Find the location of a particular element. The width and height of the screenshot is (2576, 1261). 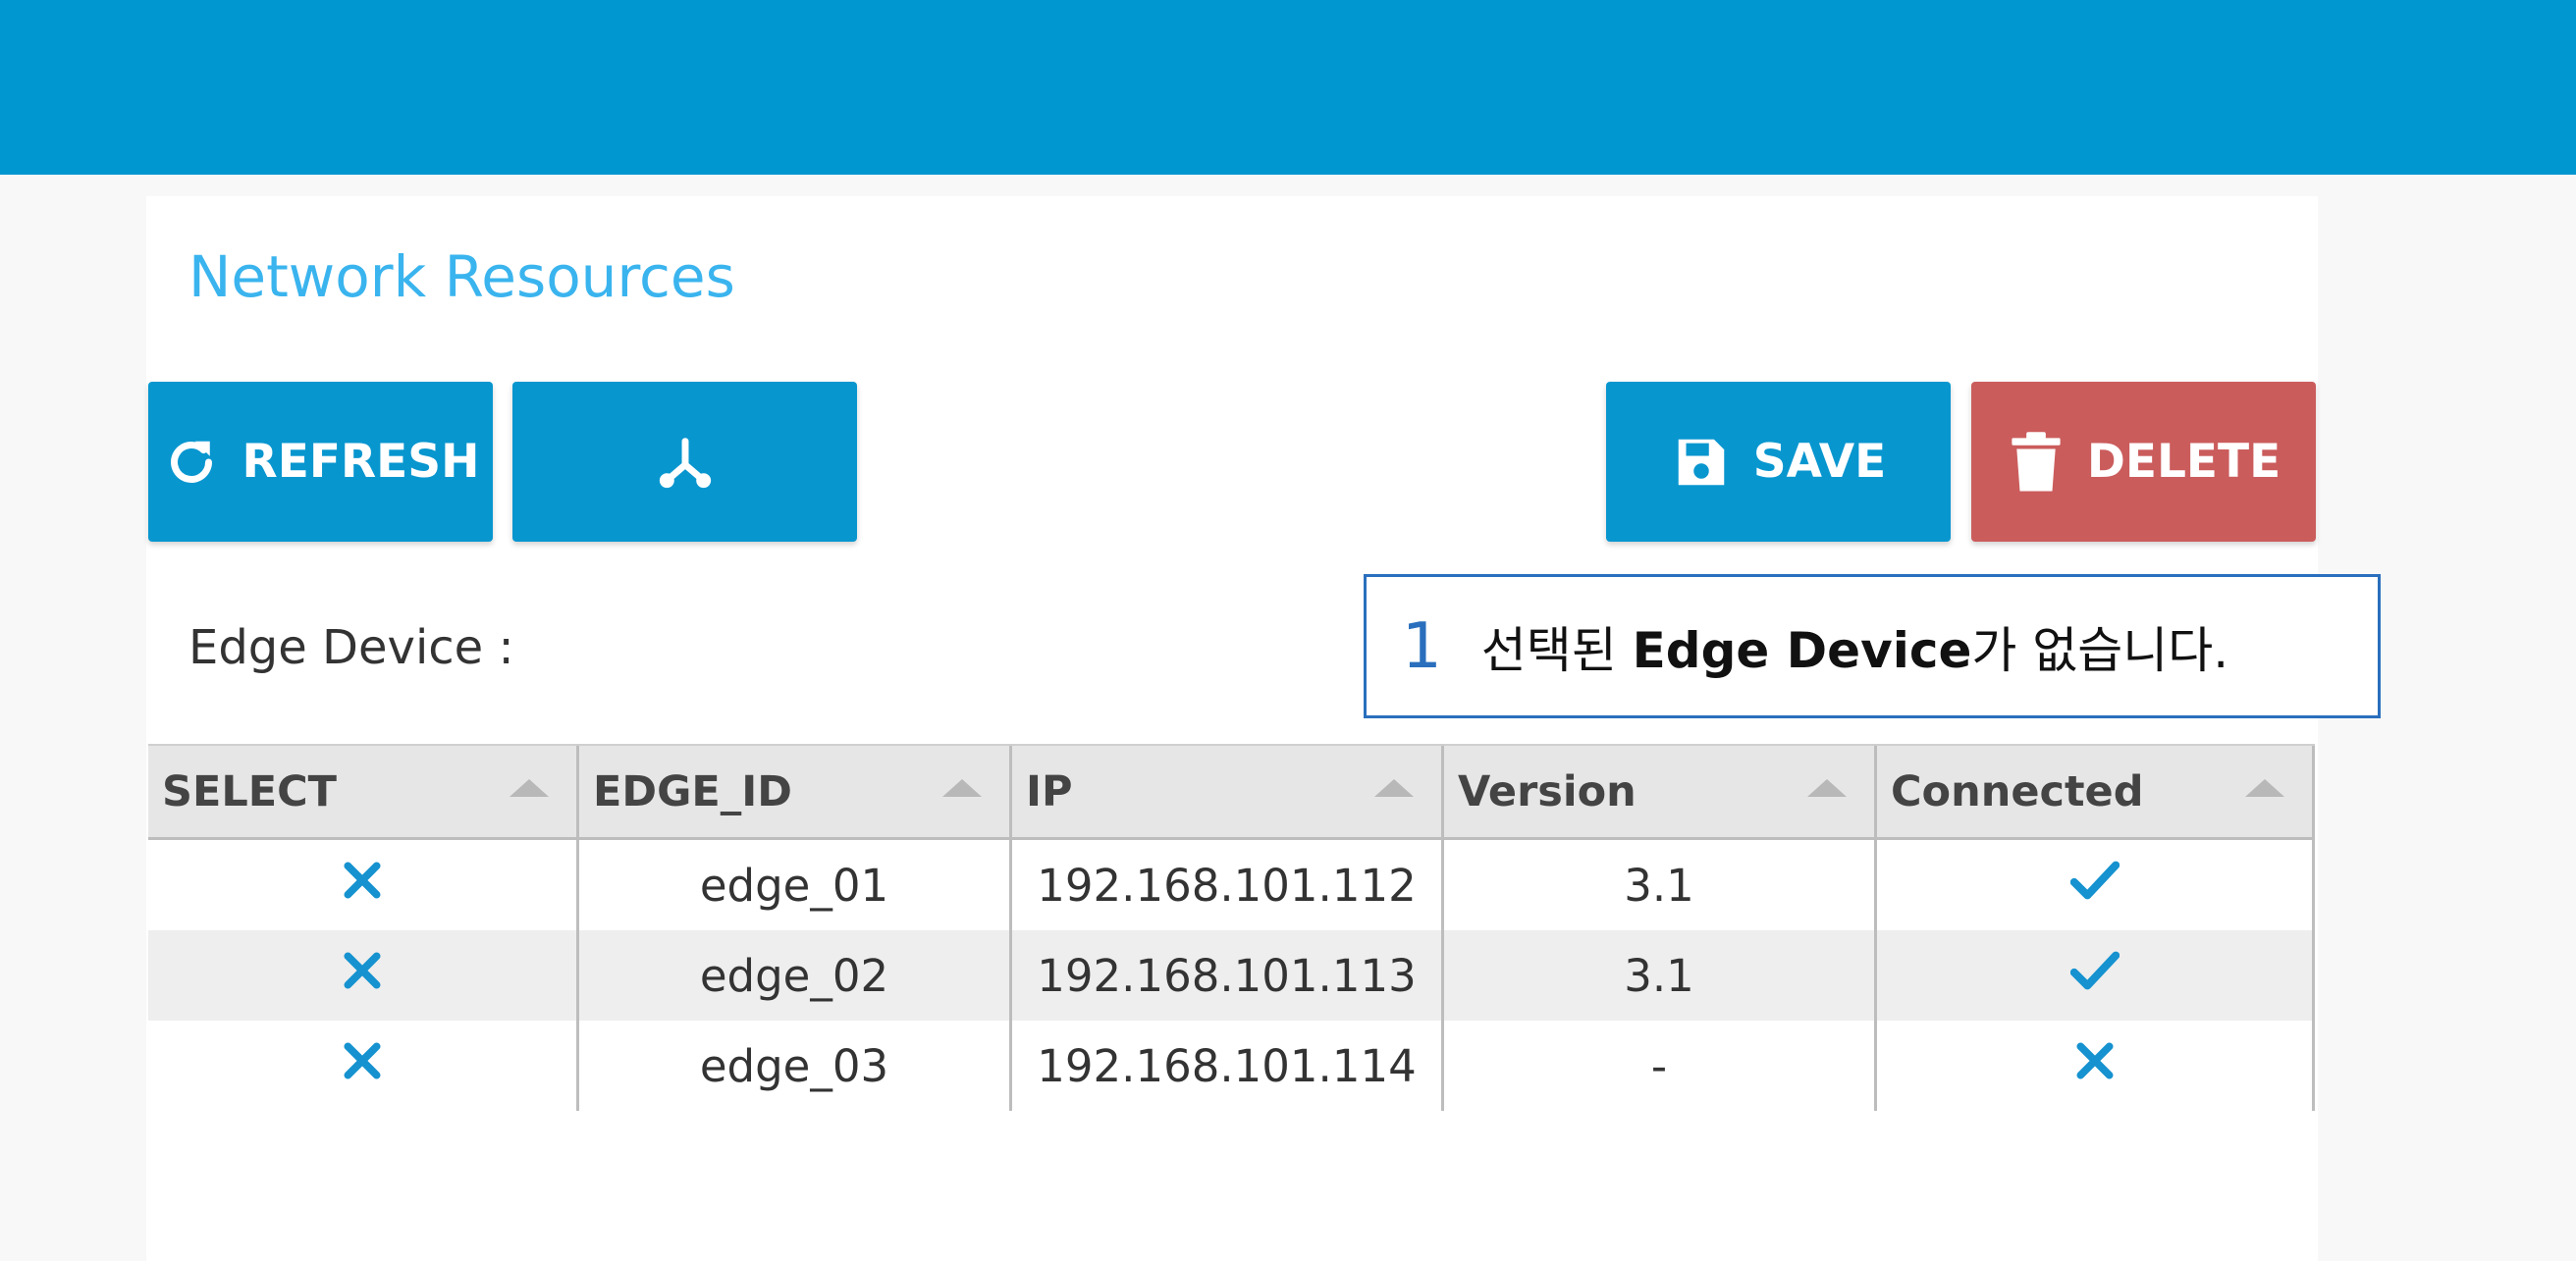

save-button: SAVE is located at coordinates (1778, 462).